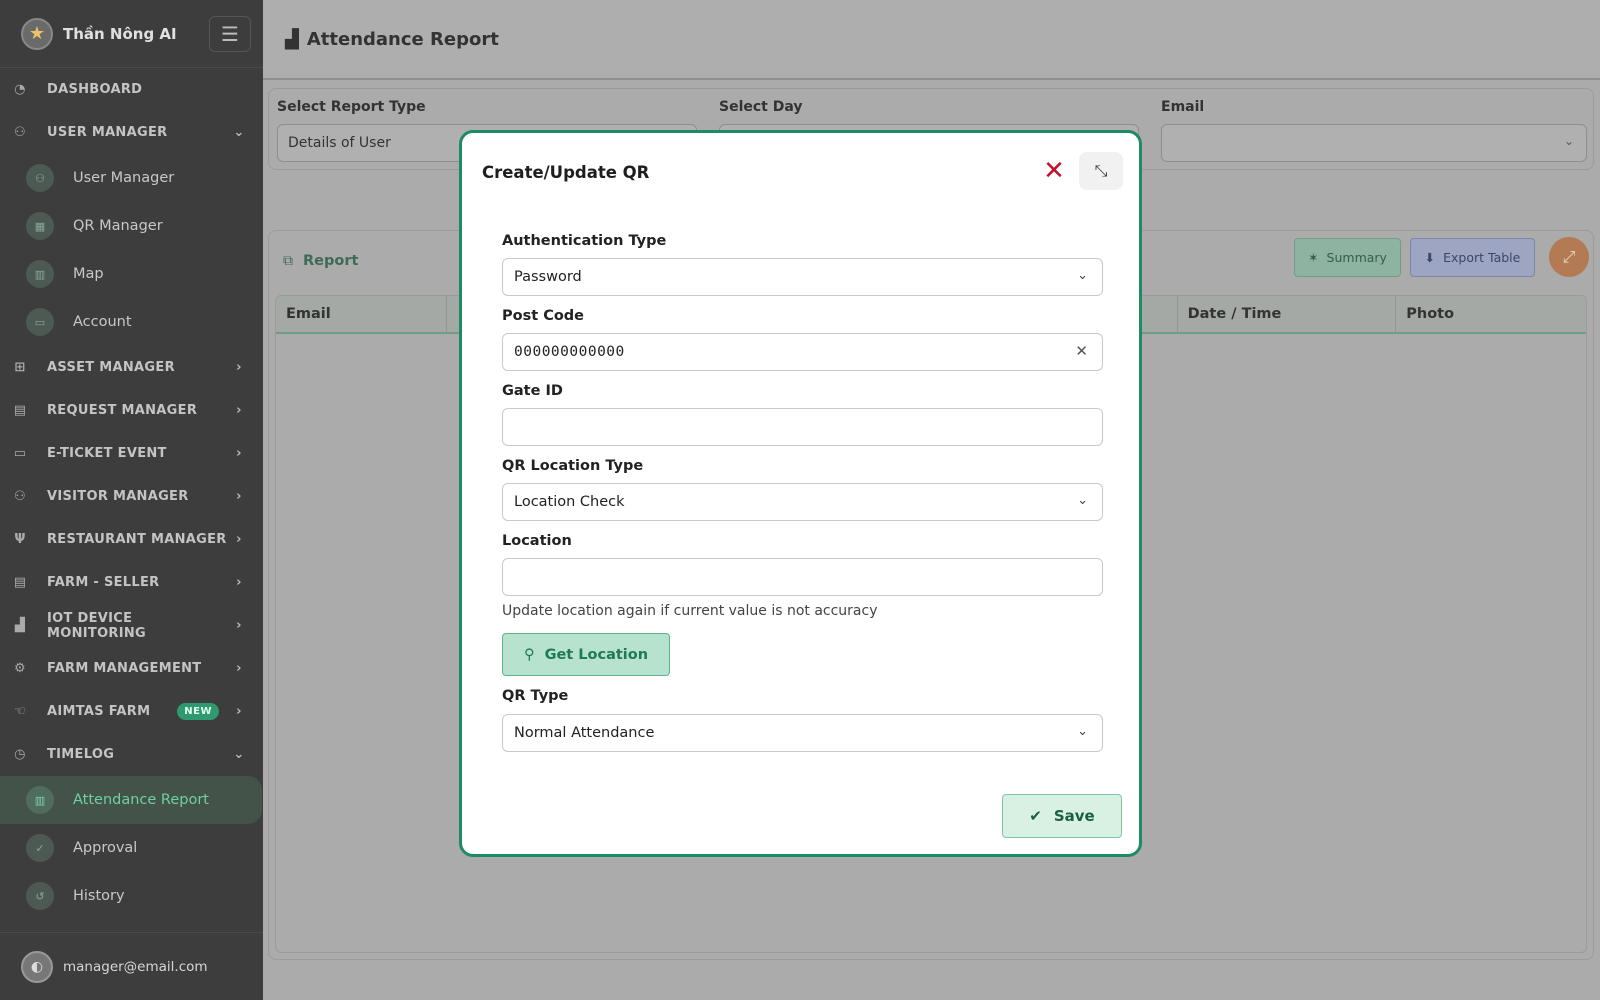  I want to click on sidebar-subitem-account: ▭ Account, so click(131, 322).